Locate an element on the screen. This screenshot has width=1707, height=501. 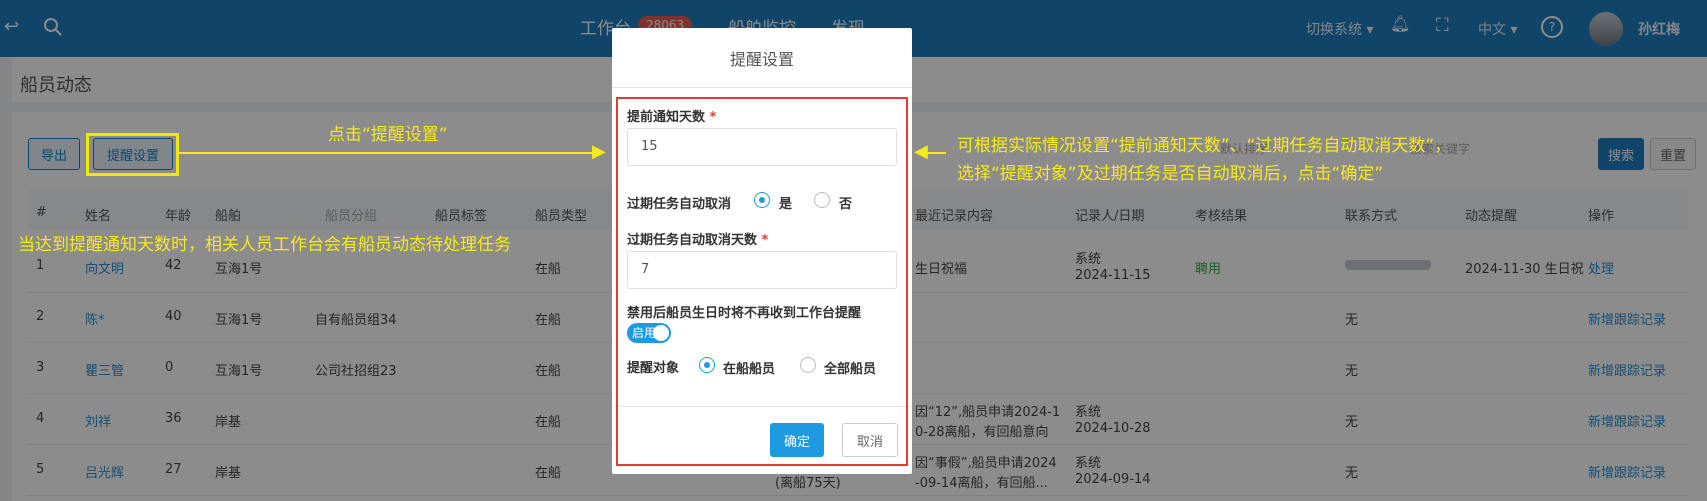
annotation-click-hint: 点击“提醒设置” is located at coordinates (388, 135).